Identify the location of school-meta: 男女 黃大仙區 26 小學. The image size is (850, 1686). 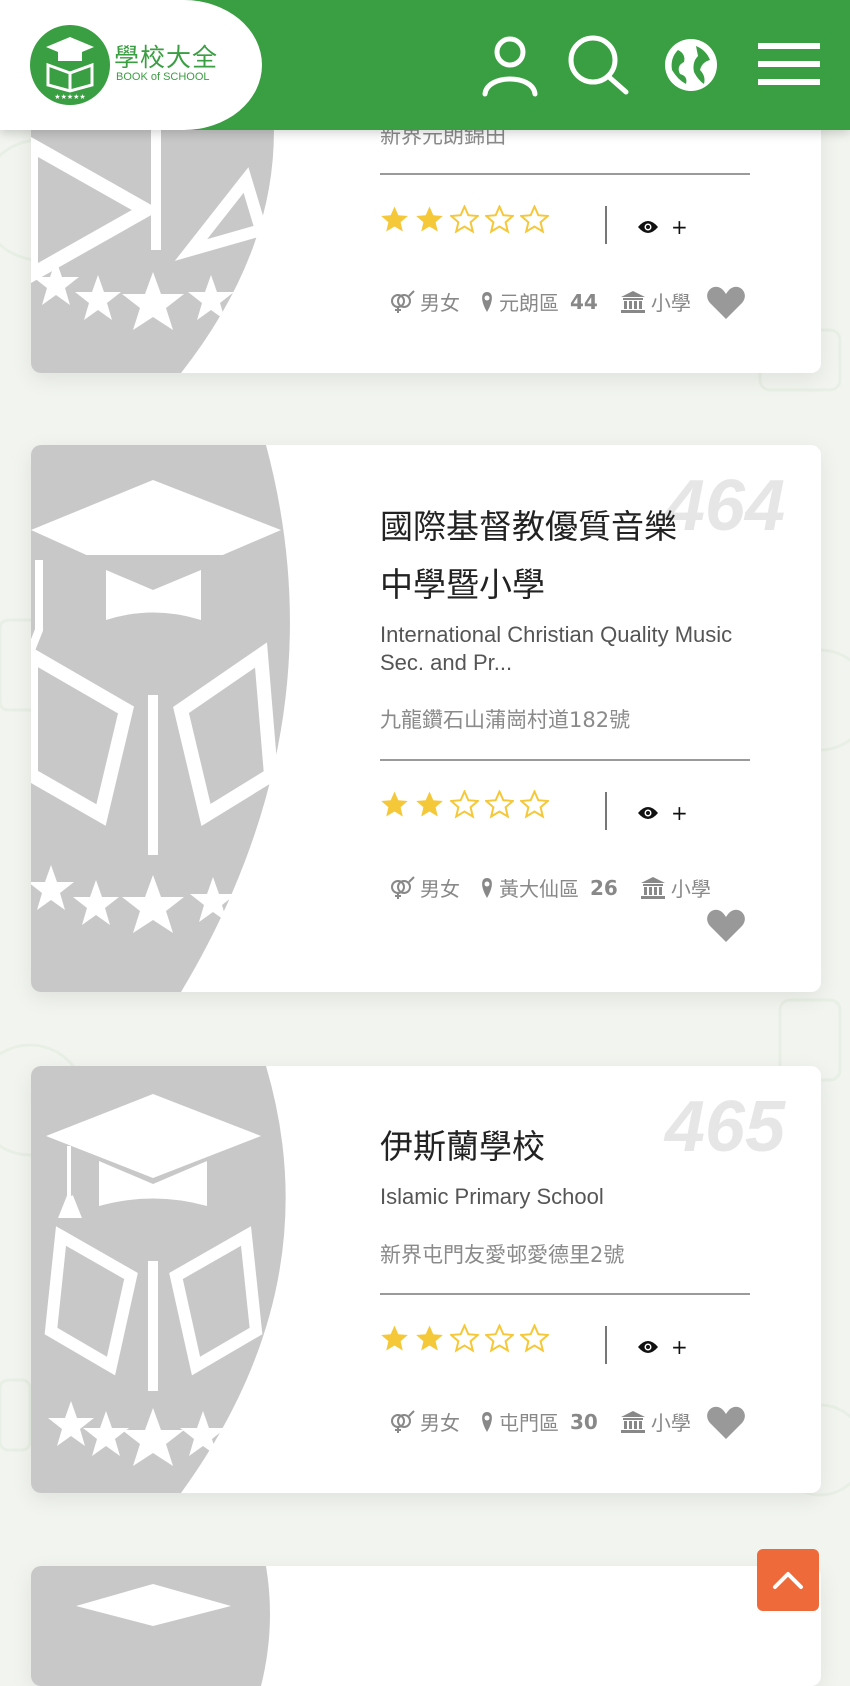
(550, 887).